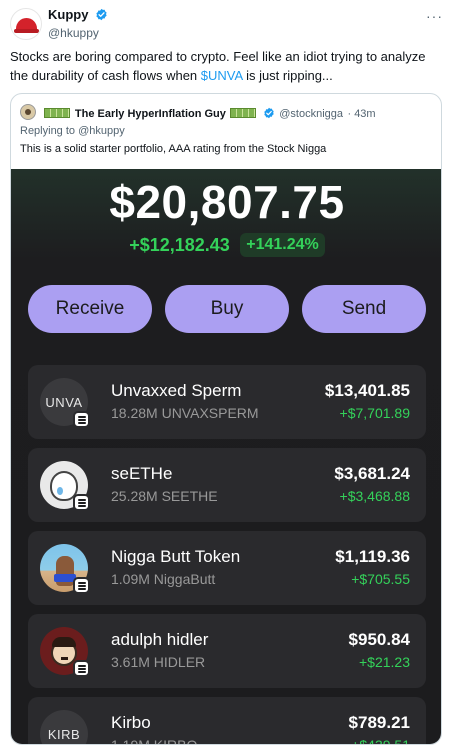  Describe the element at coordinates (68, 14) in the screenshot. I see `author-display-name: Kuppy` at that location.